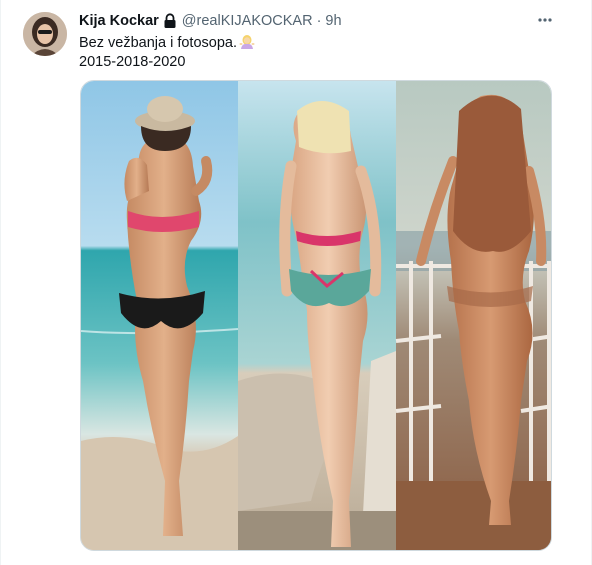 This screenshot has width=592, height=565. What do you see at coordinates (132, 62) in the screenshot?
I see `tweet-text-years: 2015-2018-2020` at bounding box center [132, 62].